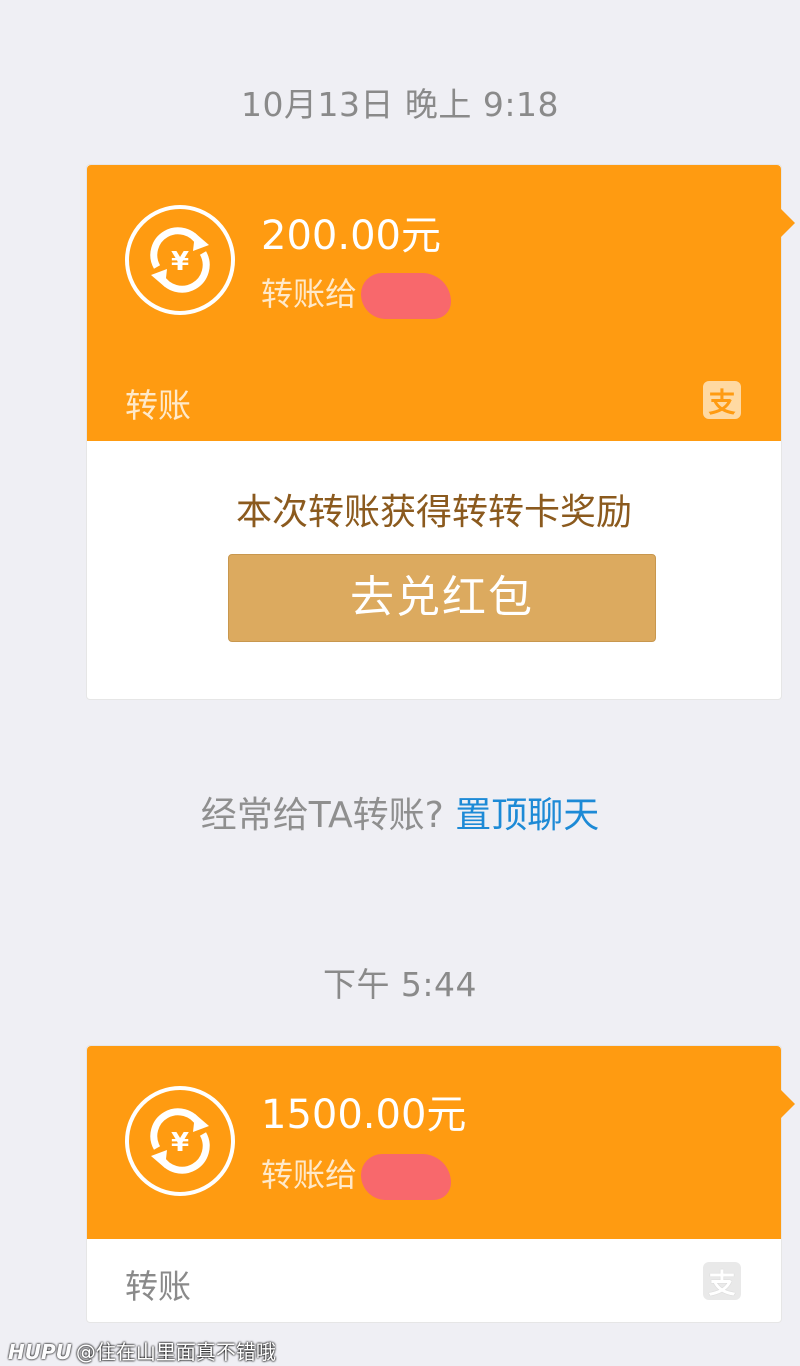 The height and width of the screenshot is (1366, 800). Describe the element at coordinates (175, 1352) in the screenshot. I see `watermark-user: @住在山里面真不错哦` at that location.